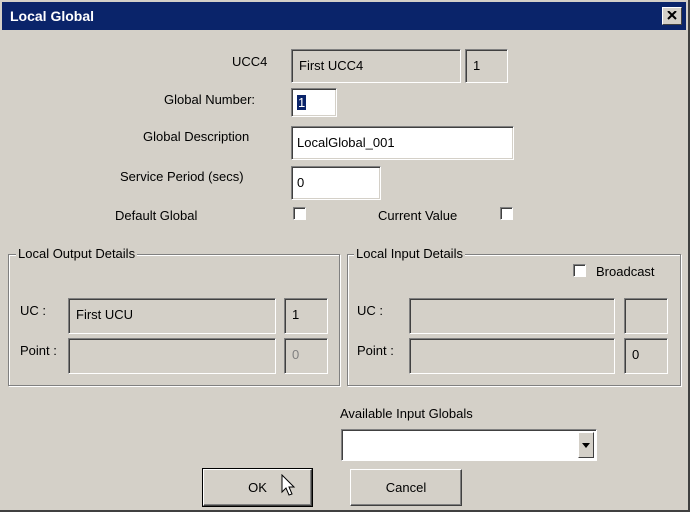  Describe the element at coordinates (376, 66) in the screenshot. I see `ucc4-name-field: First UCC4` at that location.